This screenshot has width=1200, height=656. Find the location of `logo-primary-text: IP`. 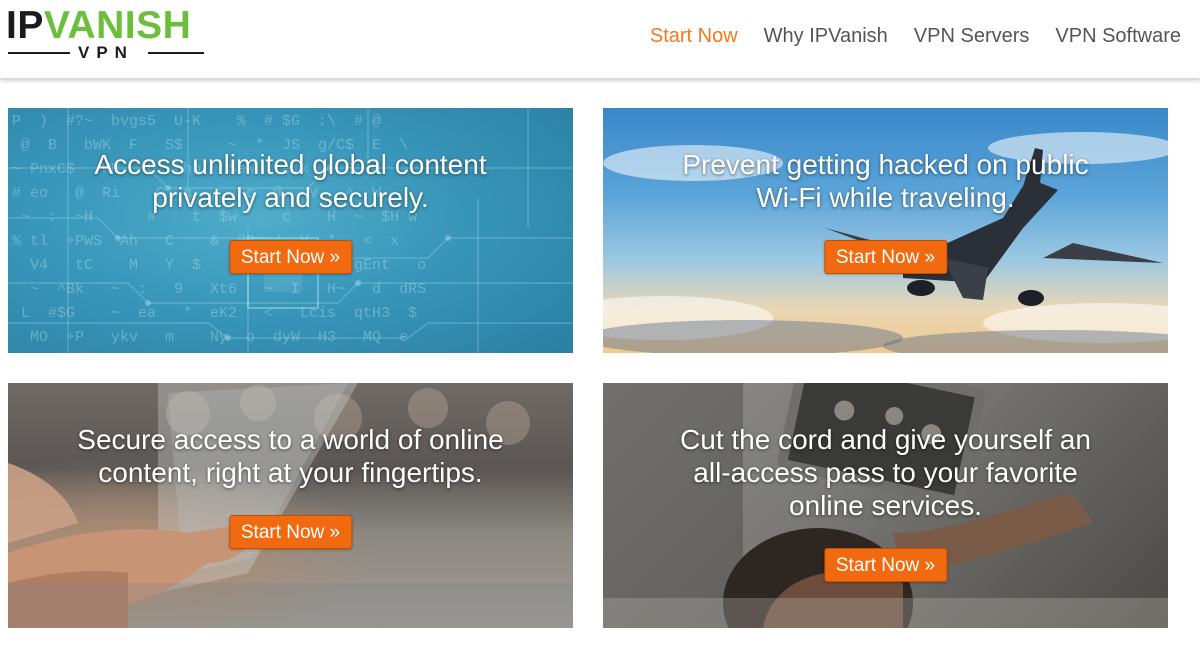

logo-primary-text: IP is located at coordinates (25, 25).